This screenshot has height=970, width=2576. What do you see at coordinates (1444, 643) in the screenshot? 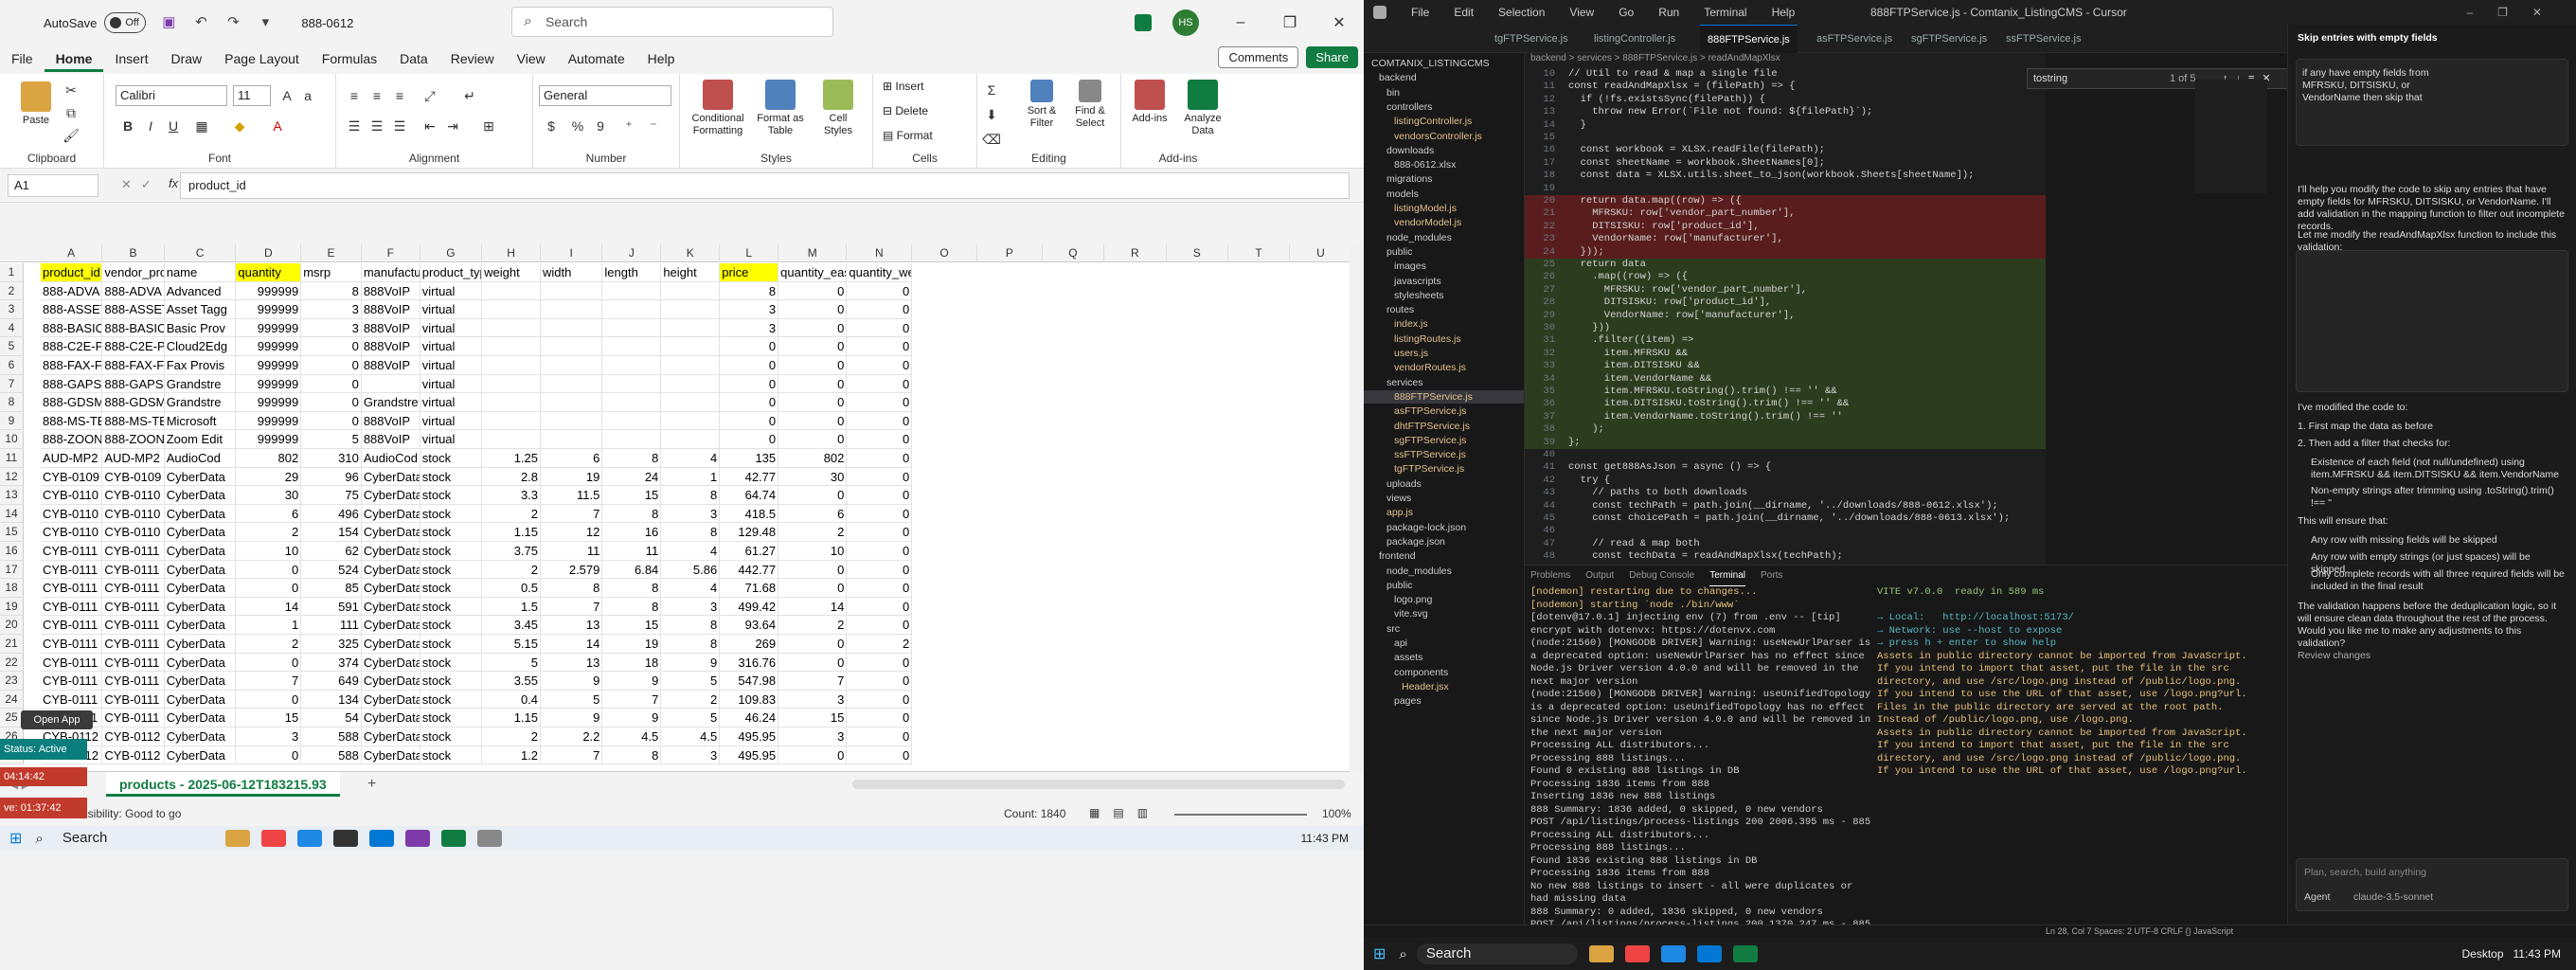
I see `explorer-item: api` at bounding box center [1444, 643].